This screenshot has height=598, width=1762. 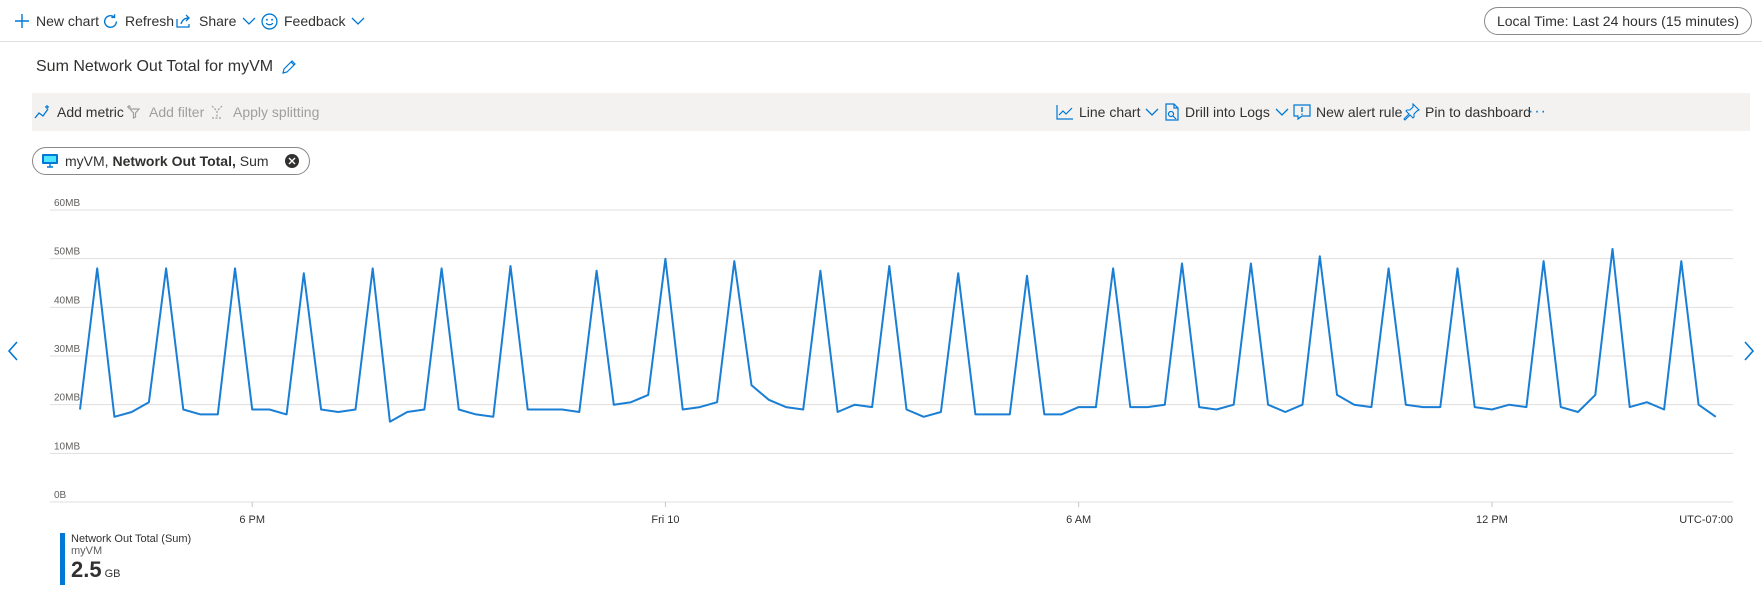 I want to click on x-tick-label: 12 PM, so click(x=1492, y=520).